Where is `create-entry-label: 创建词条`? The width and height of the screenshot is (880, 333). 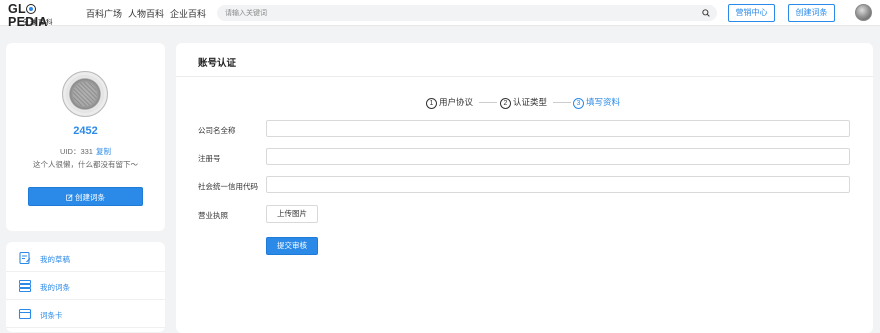
create-entry-label: 创建词条 is located at coordinates (90, 197).